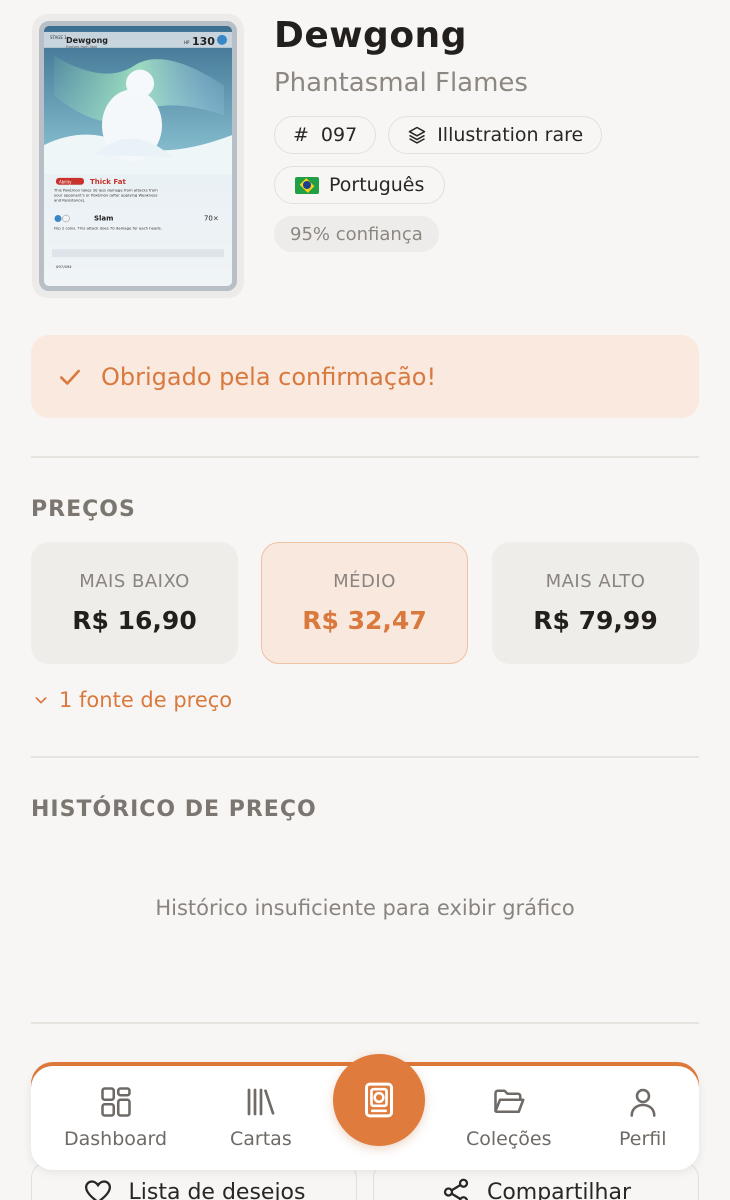 The width and height of the screenshot is (730, 1200). I want to click on price-sources-toggle: 1 fonte de preço, so click(132, 700).